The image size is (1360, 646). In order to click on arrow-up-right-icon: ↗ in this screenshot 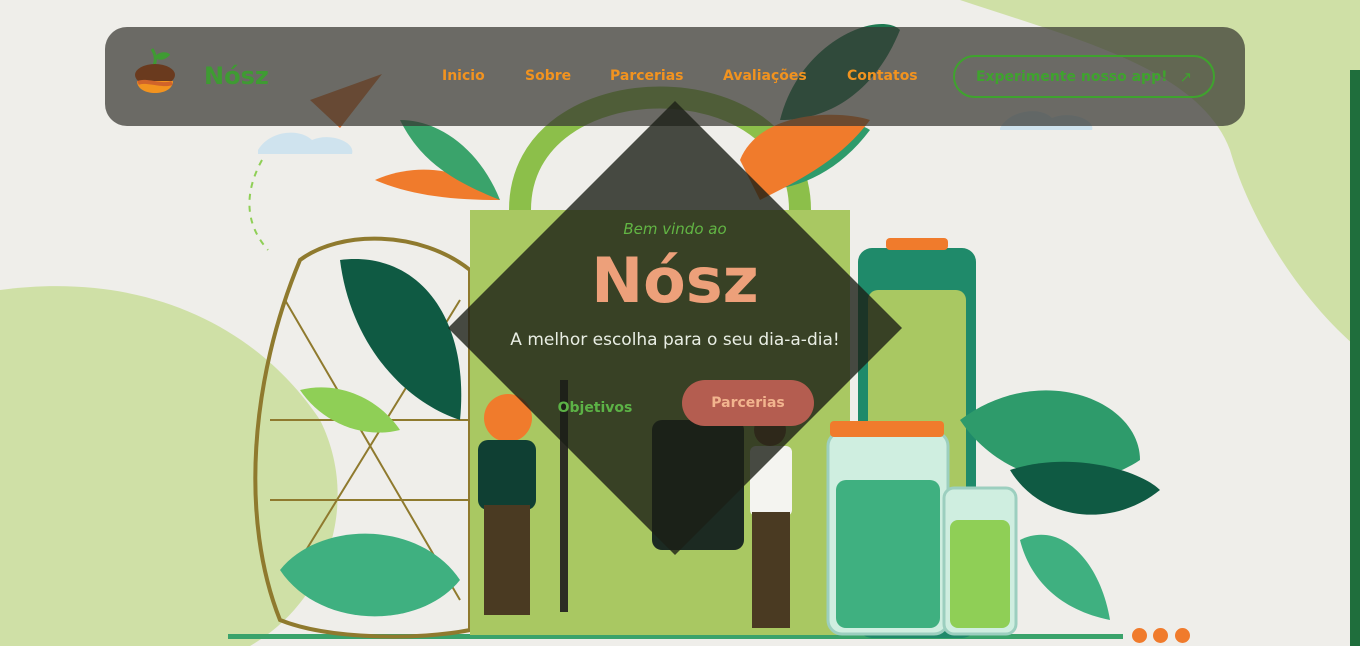, I will do `click(1186, 76)`.